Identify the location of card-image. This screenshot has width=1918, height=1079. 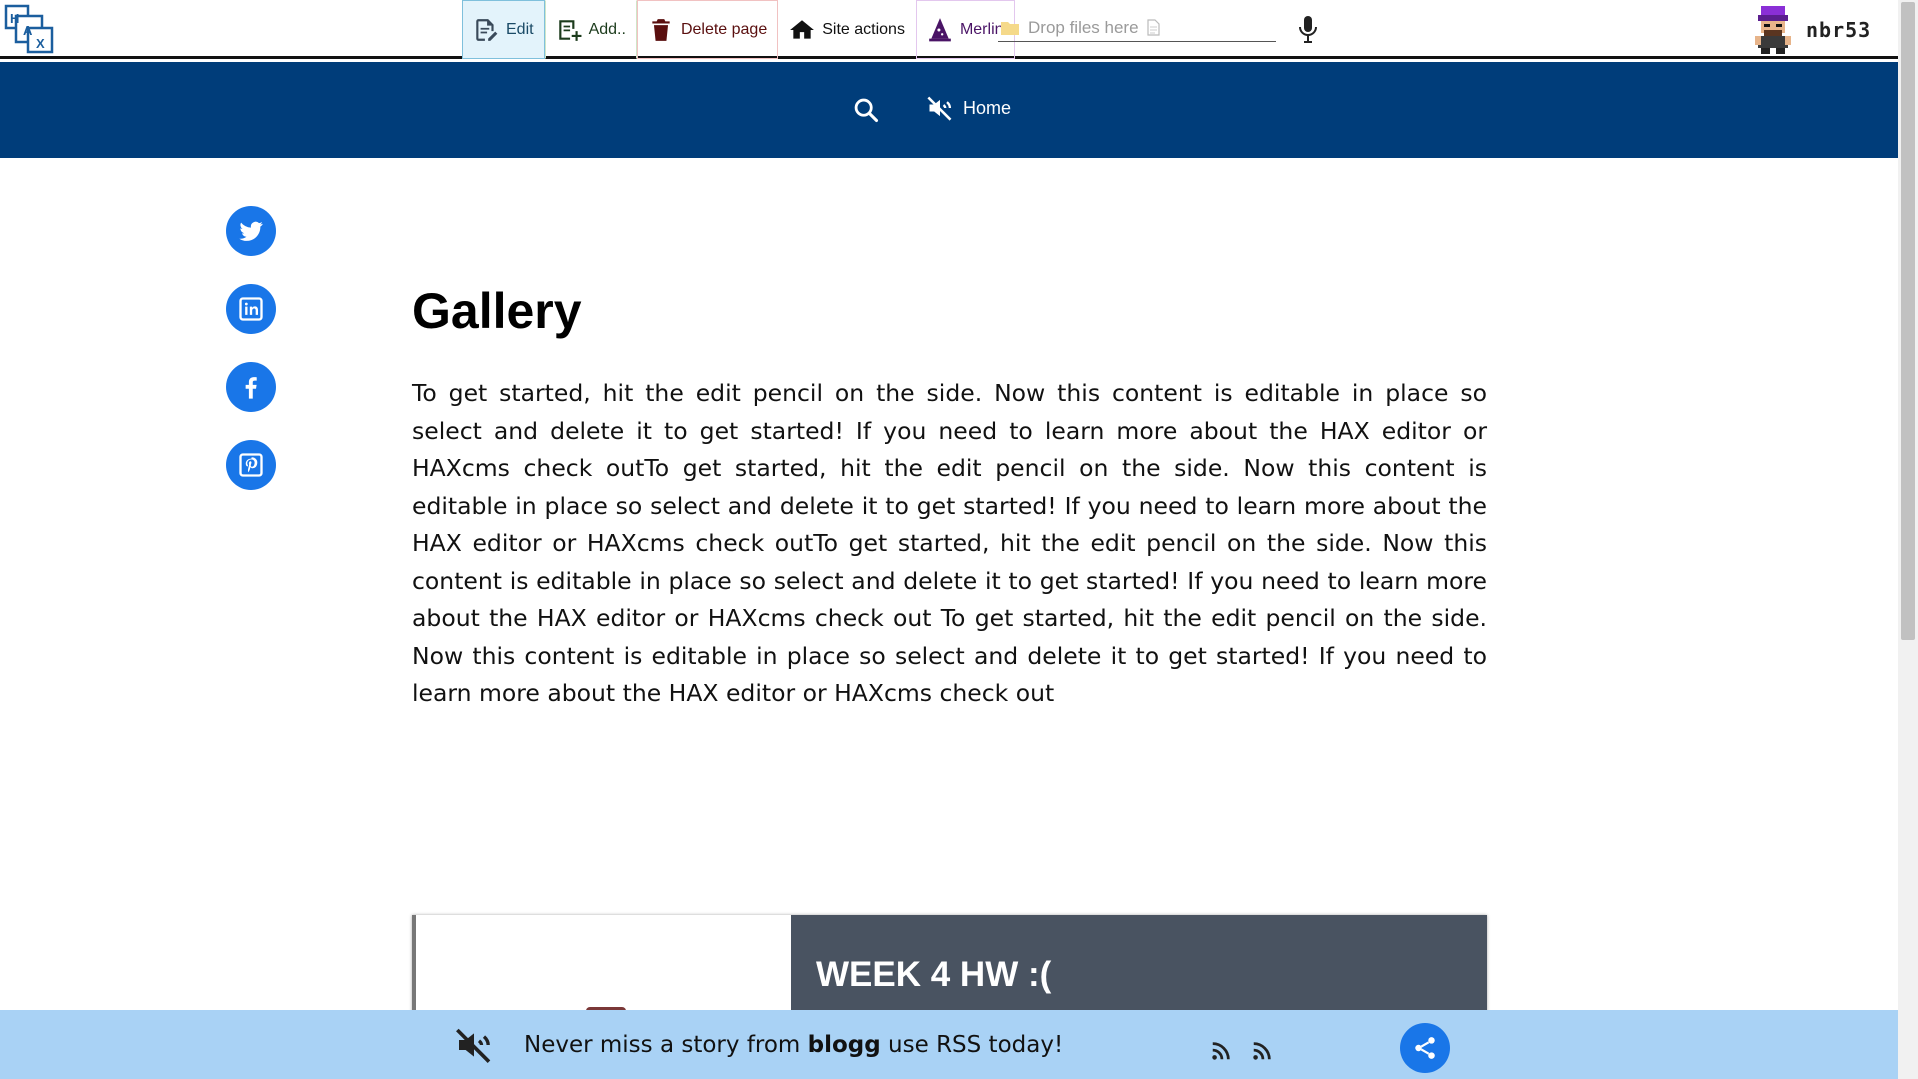
(601, 965).